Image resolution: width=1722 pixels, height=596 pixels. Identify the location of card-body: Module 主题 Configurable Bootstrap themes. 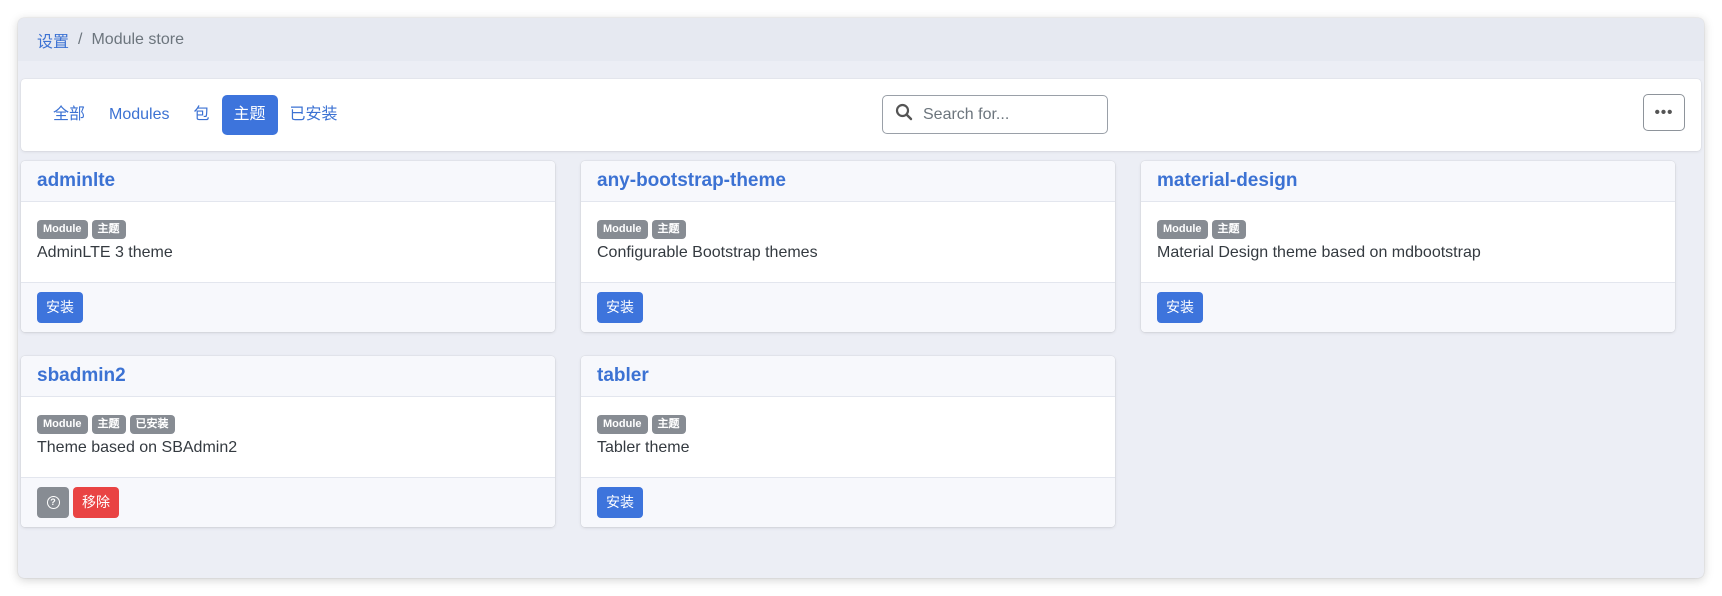
(848, 242).